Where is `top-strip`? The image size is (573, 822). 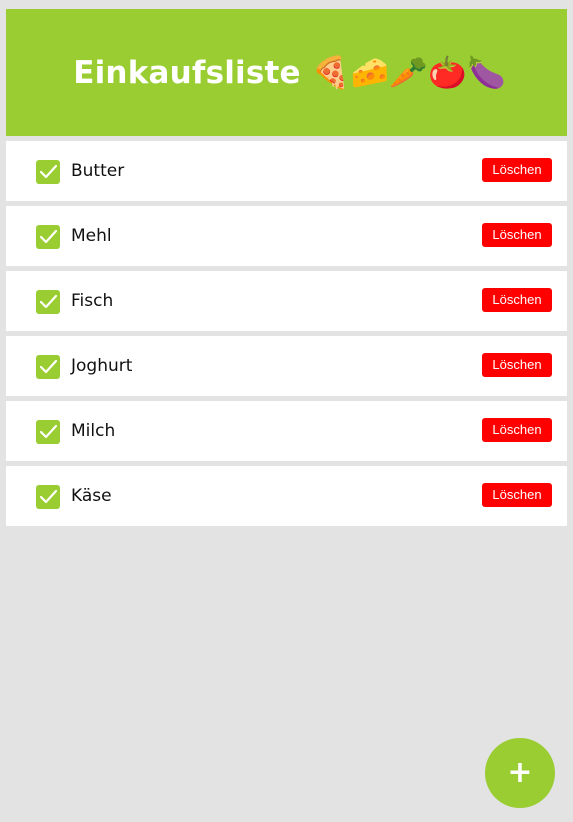 top-strip is located at coordinates (286, 4).